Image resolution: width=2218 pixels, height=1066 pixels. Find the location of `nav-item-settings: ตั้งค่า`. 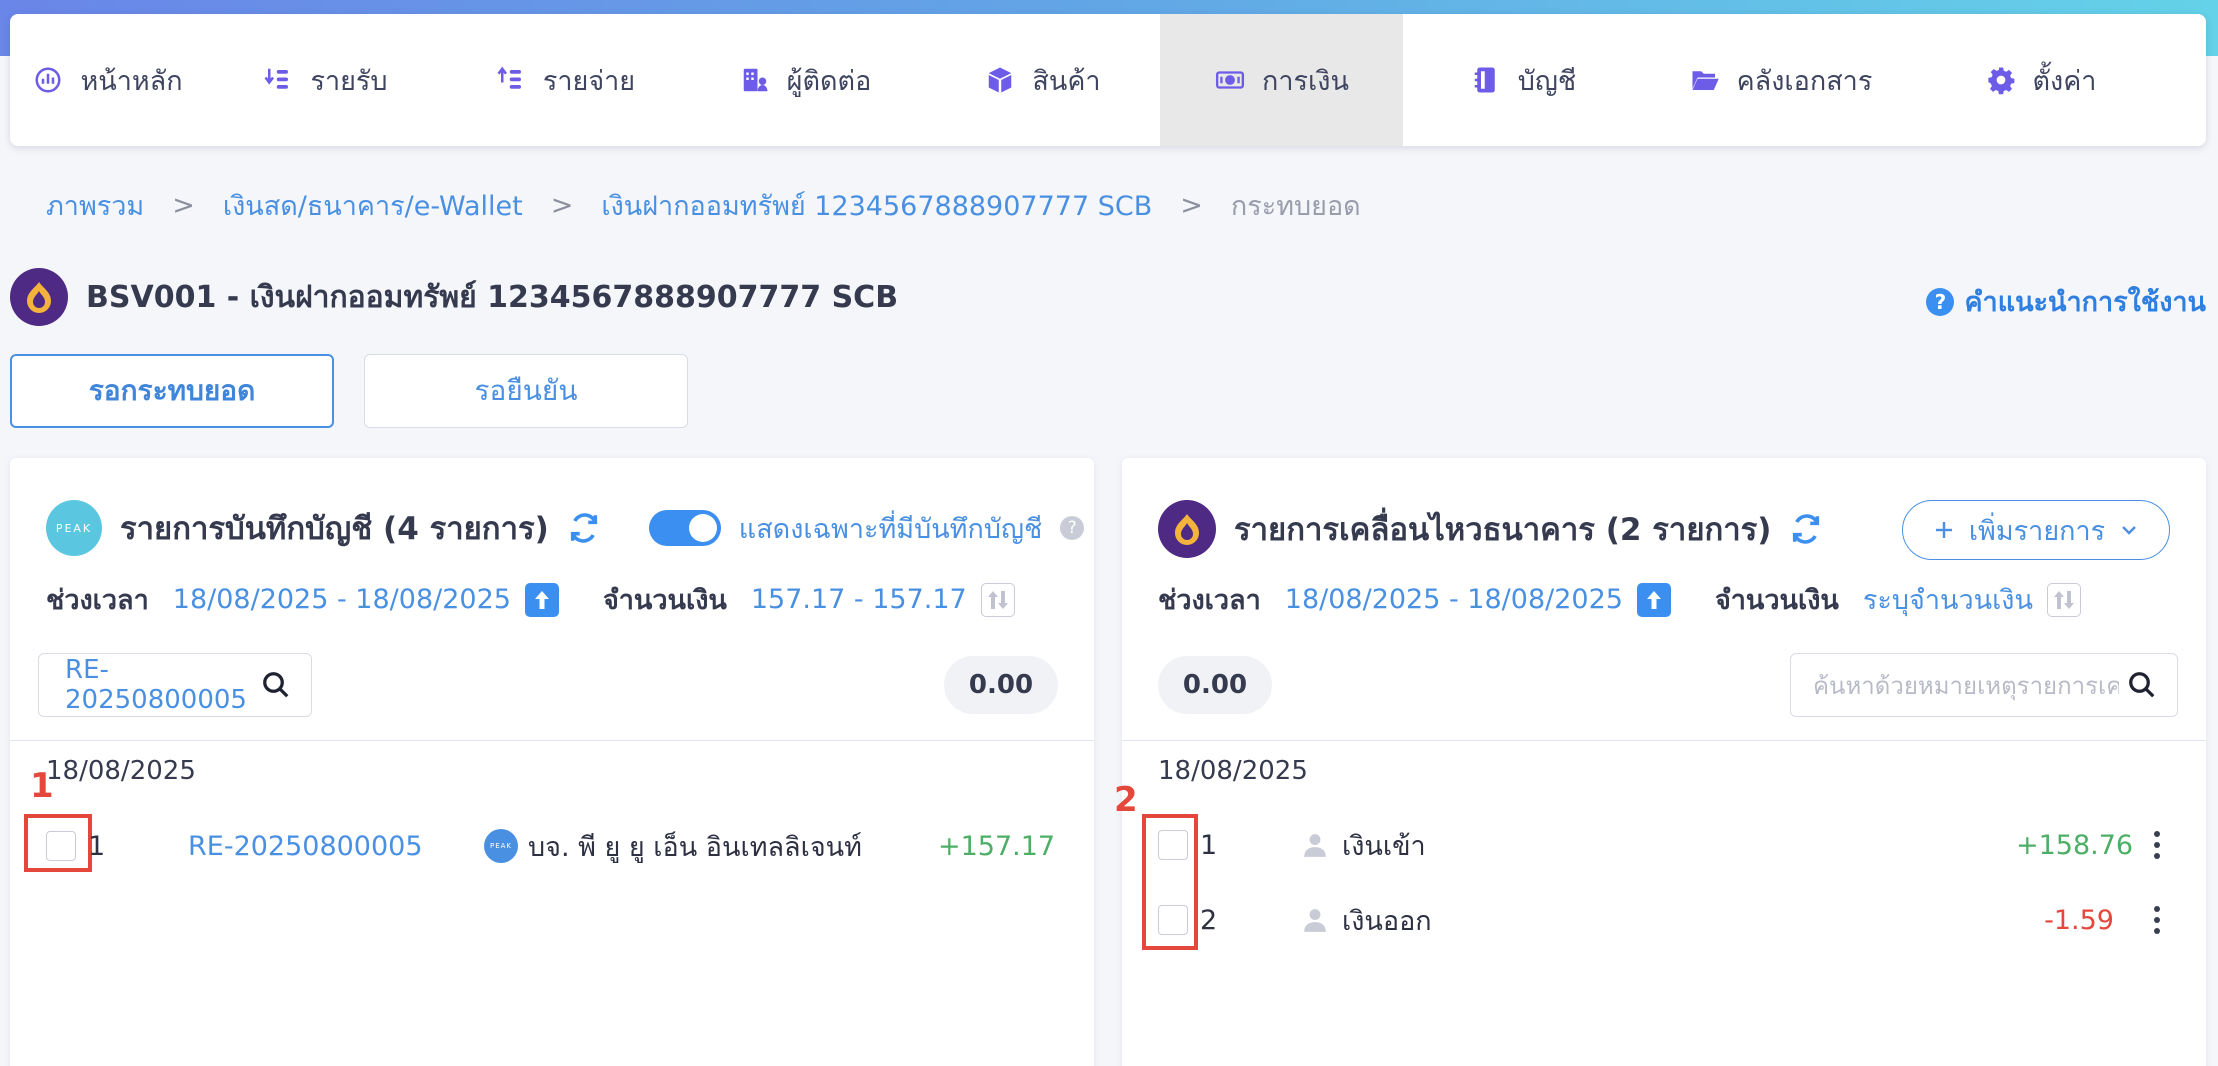

nav-item-settings: ตั้งค่า is located at coordinates (2040, 80).